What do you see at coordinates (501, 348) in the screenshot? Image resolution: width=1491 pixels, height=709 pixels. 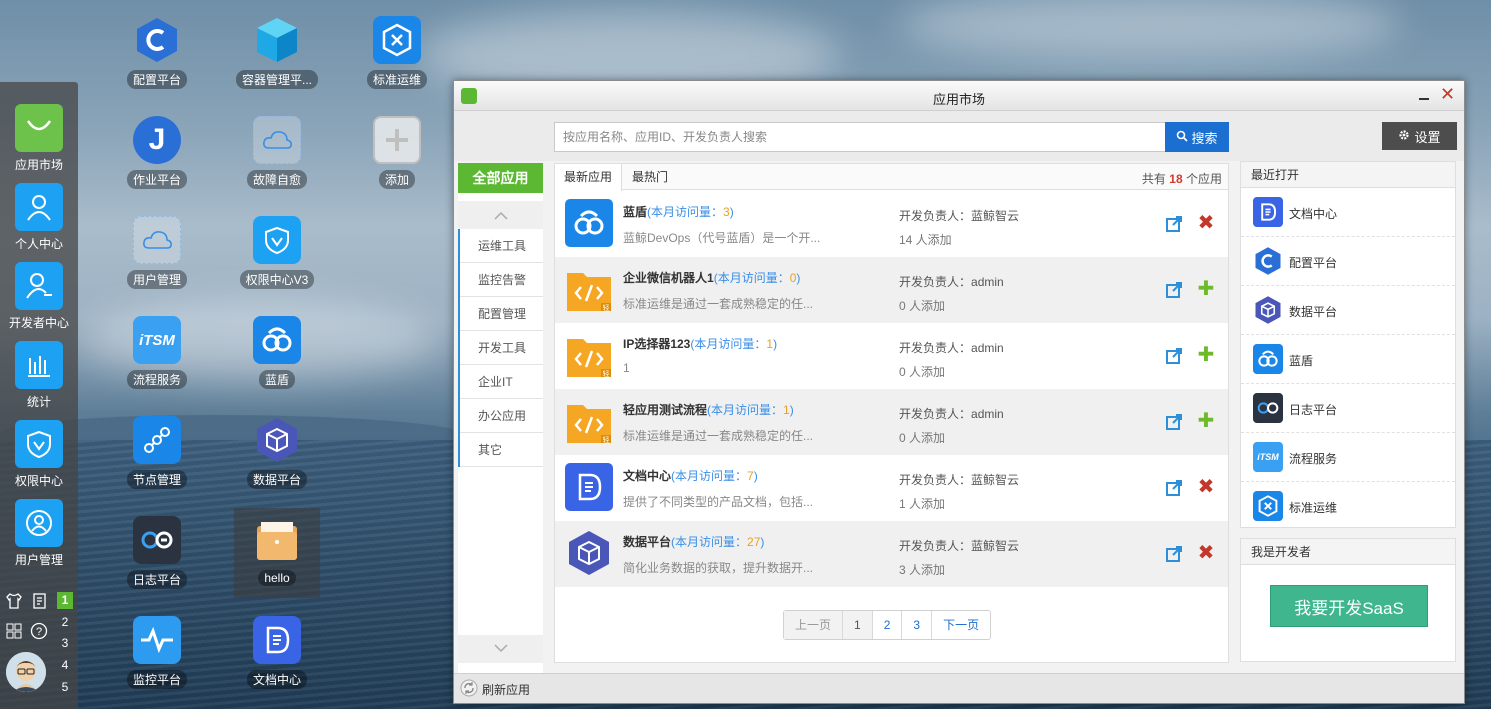 I see `category-item: 开发工具` at bounding box center [501, 348].